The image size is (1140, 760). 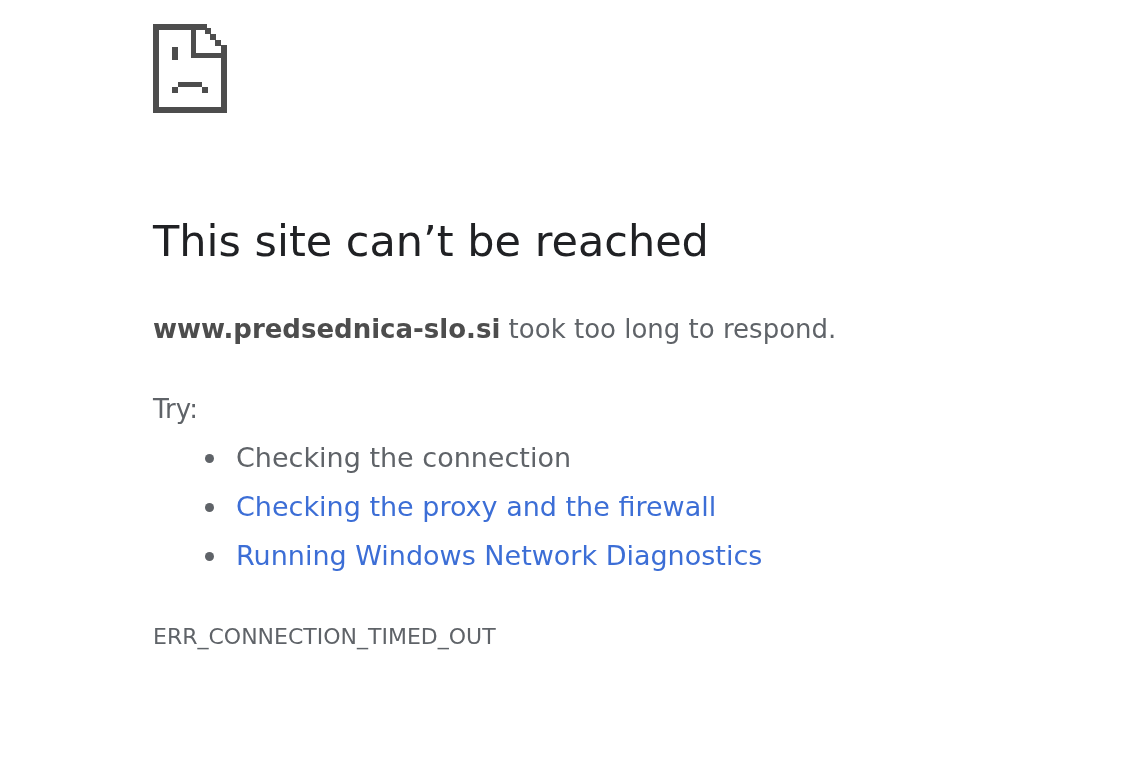 What do you see at coordinates (431, 241) in the screenshot?
I see `error-heading: This site can’t be reached` at bounding box center [431, 241].